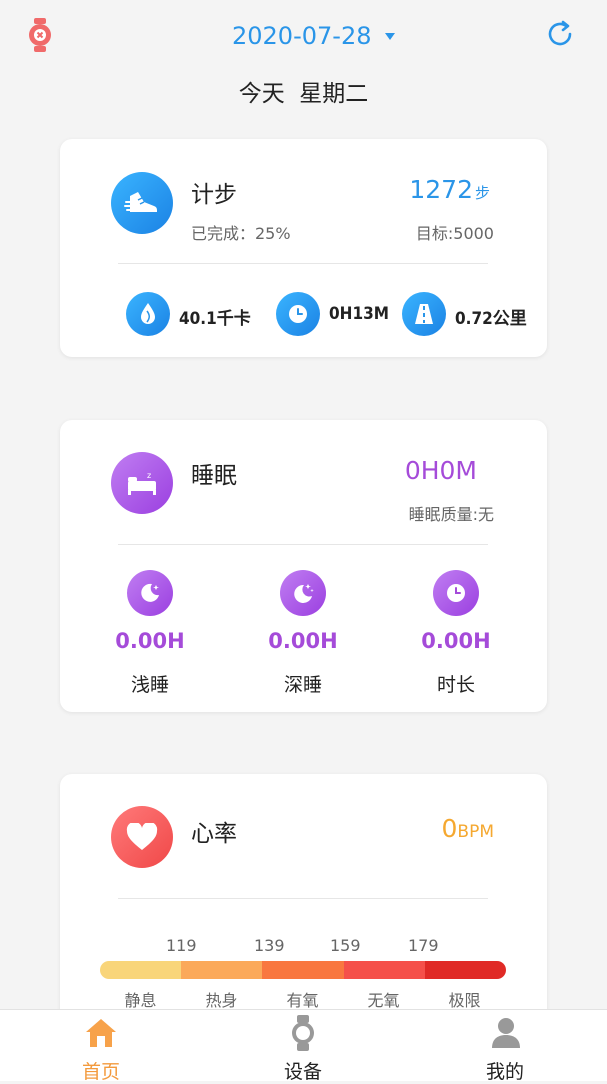 This screenshot has height=1084, width=607. Describe the element at coordinates (491, 319) in the screenshot. I see `distance-text: 0.72公里` at that location.